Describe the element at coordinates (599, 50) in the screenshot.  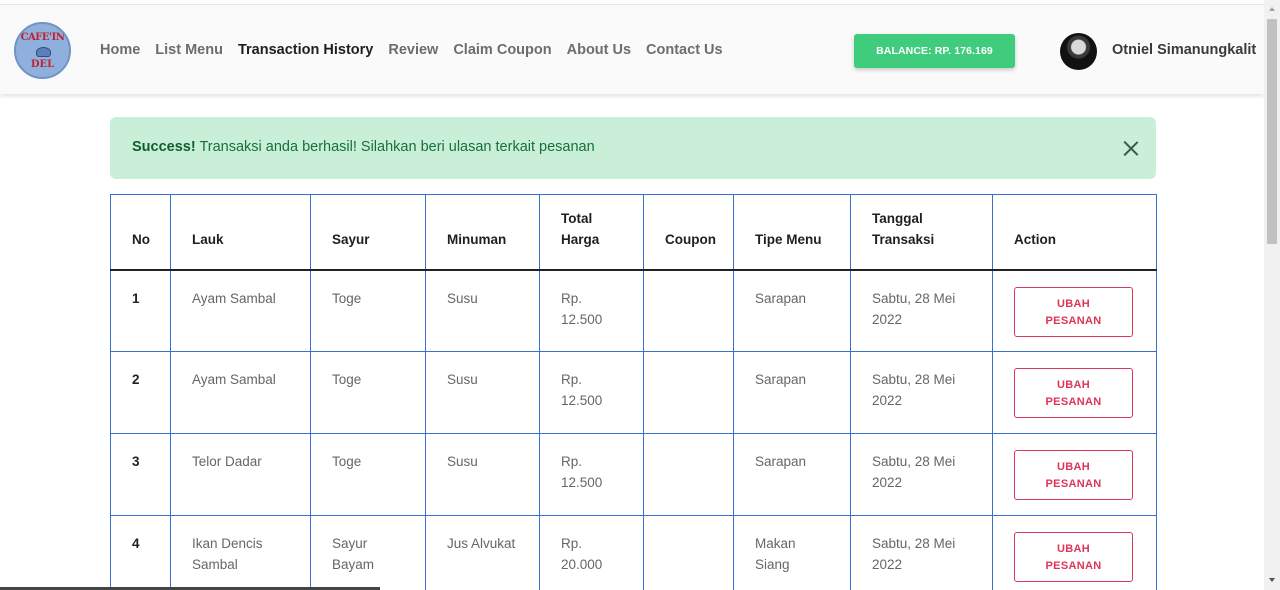
I see `nav-about-us: About Us` at that location.